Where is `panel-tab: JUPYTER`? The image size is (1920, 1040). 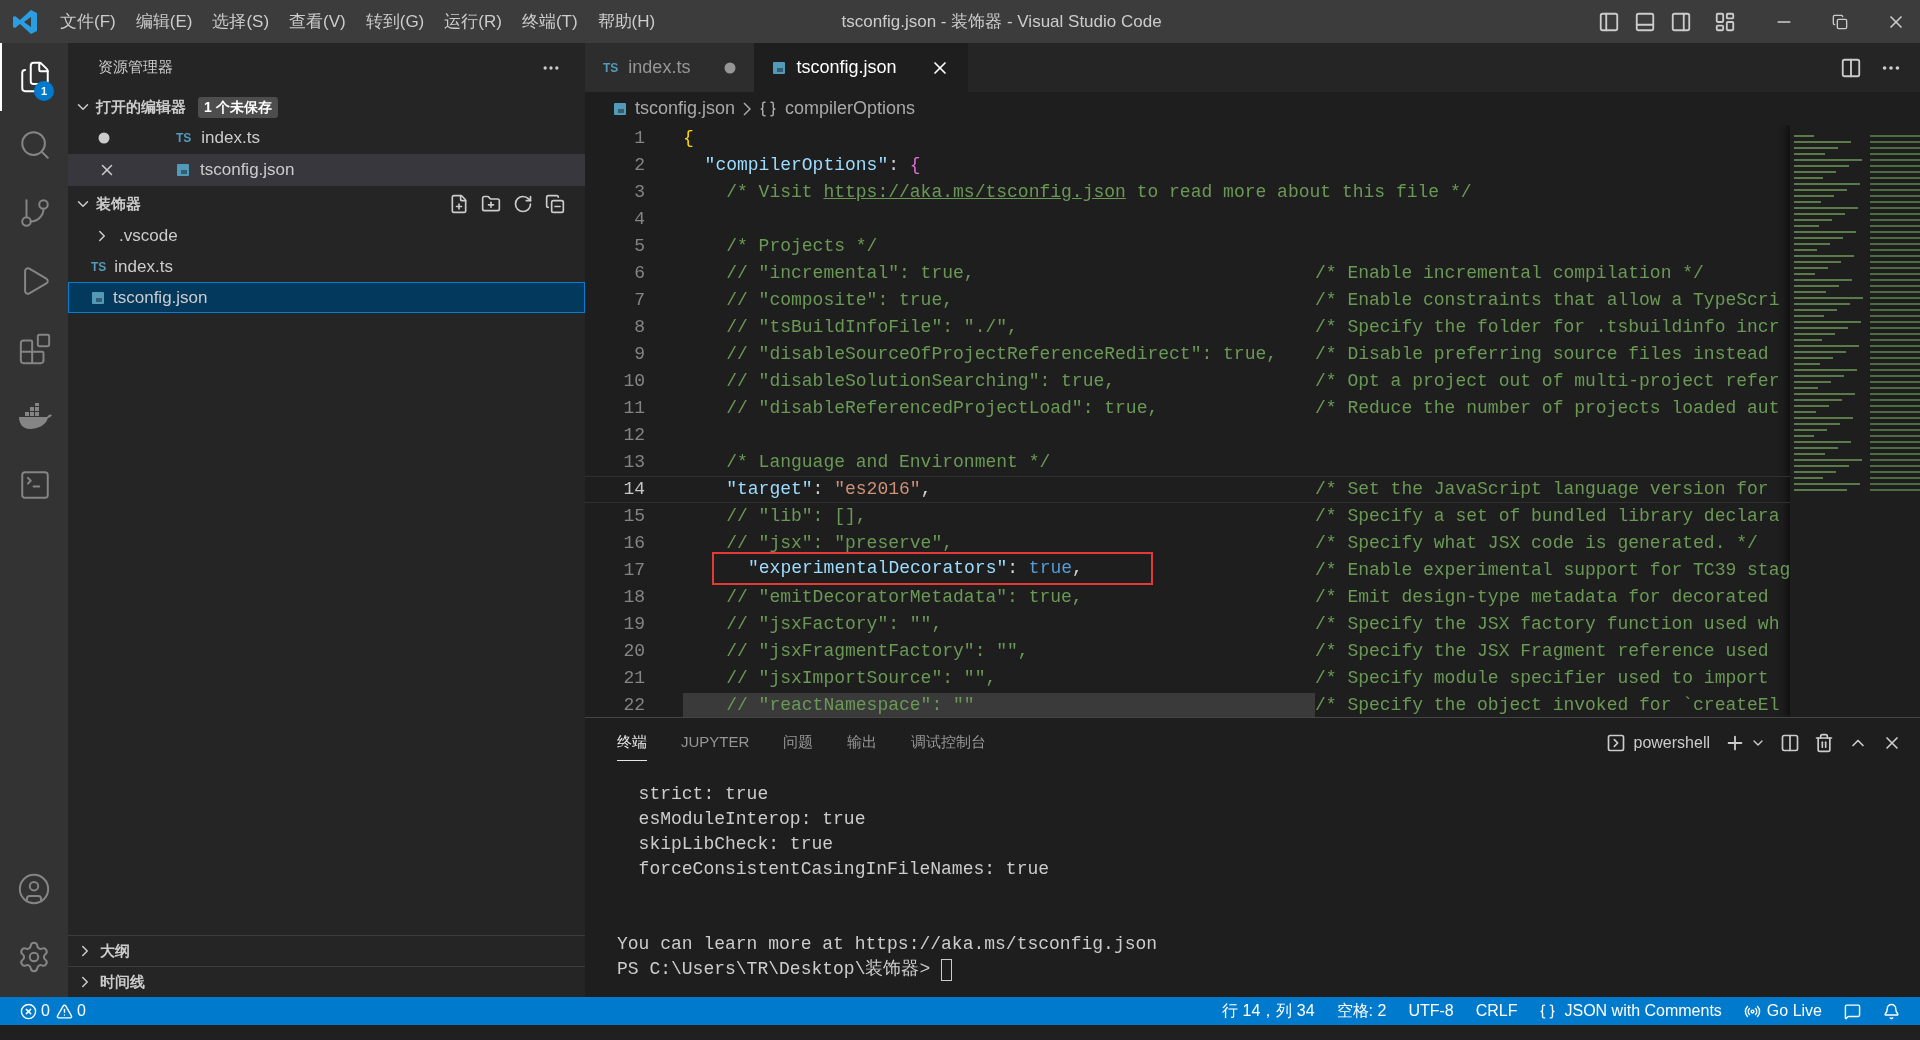 panel-tab: JUPYTER is located at coordinates (715, 743).